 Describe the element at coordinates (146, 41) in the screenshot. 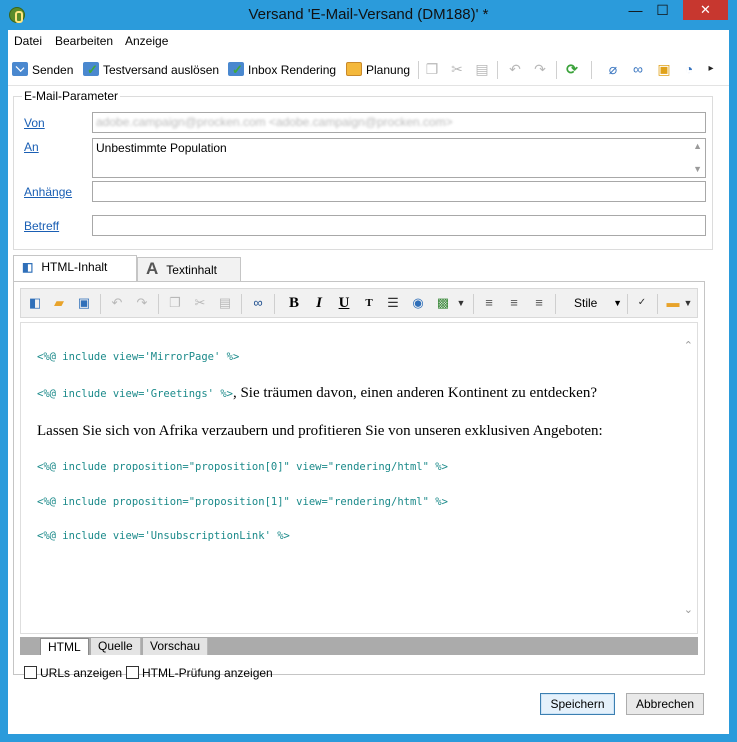

I see `menu-anzeige: Anzeige` at that location.